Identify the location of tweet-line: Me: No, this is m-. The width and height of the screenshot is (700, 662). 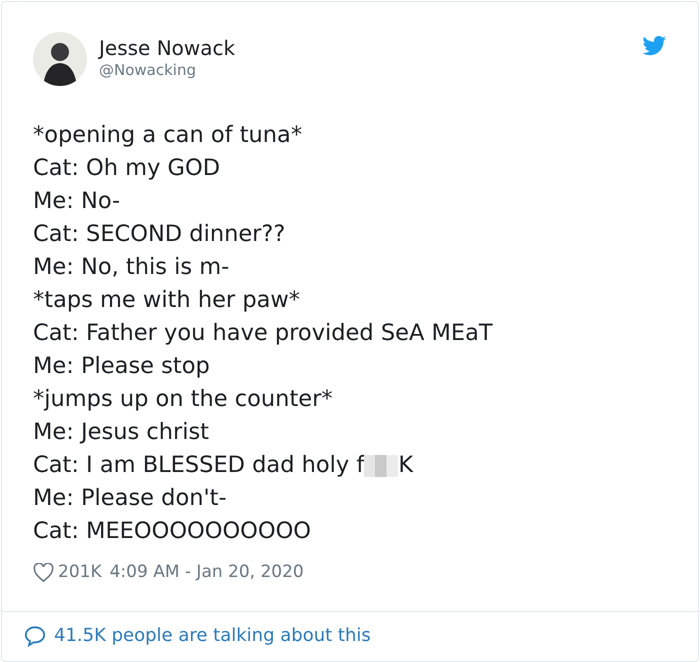
(131, 267).